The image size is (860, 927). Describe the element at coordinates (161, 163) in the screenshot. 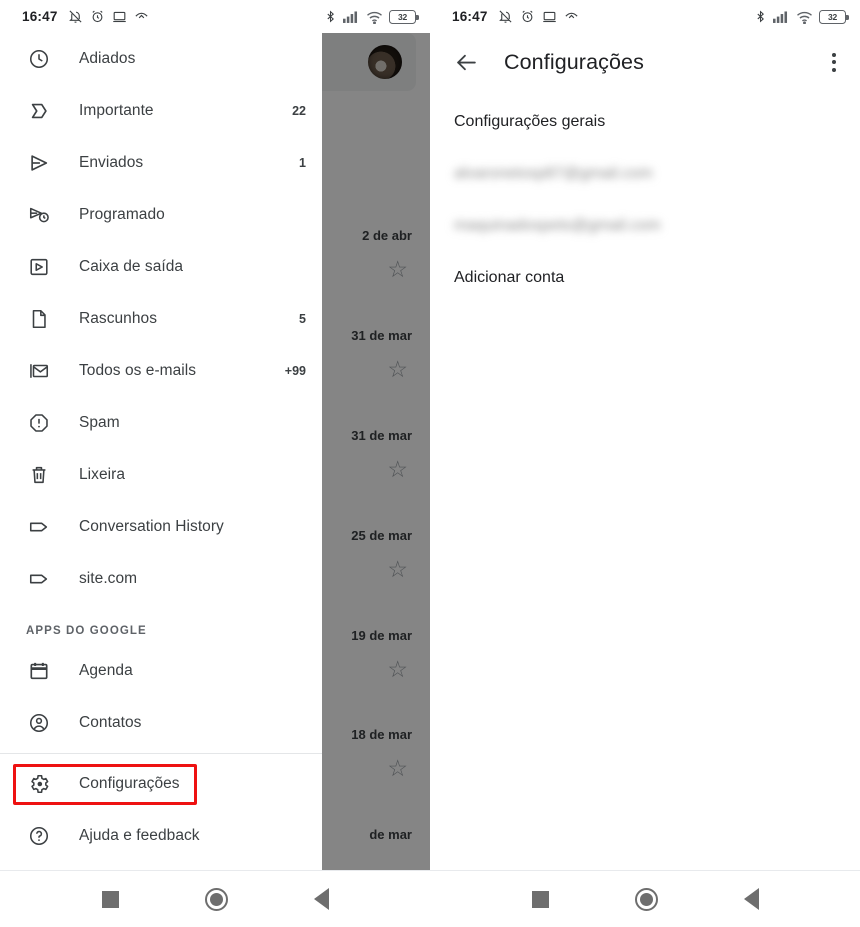

I see `sidebar-item-enviados: Enviados 1` at that location.